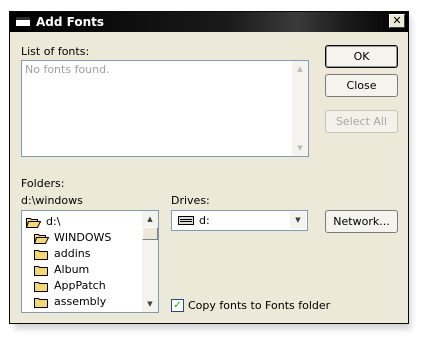 This screenshot has height=340, width=425. I want to click on window-icon, so click(23, 21).